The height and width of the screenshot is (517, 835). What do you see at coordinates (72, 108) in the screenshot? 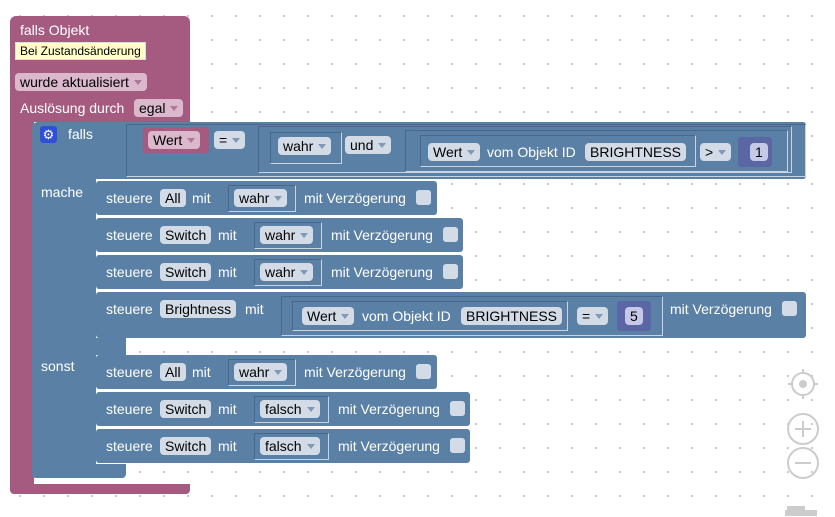
I see `trigger-label: Auslösung durch` at bounding box center [72, 108].